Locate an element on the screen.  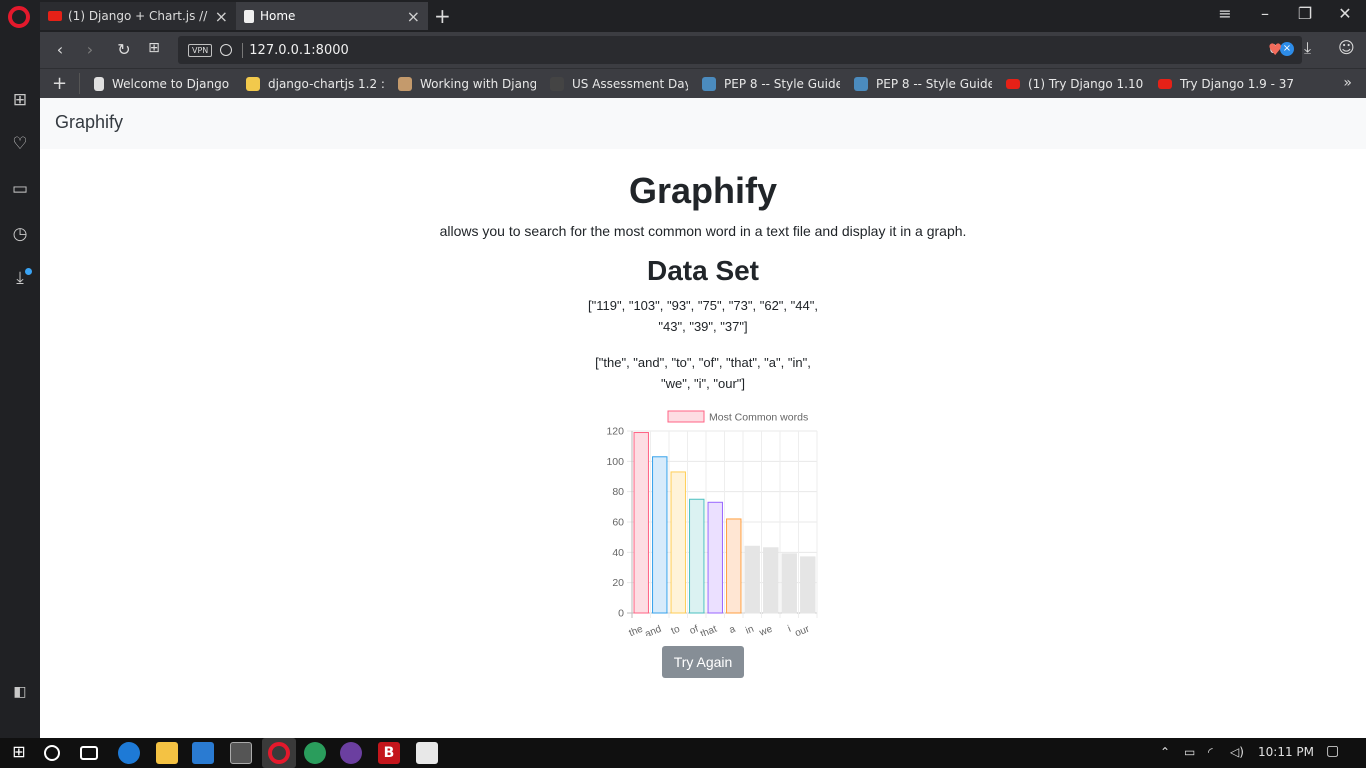
battery-icon: ▭ is located at coordinates (1189, 752).